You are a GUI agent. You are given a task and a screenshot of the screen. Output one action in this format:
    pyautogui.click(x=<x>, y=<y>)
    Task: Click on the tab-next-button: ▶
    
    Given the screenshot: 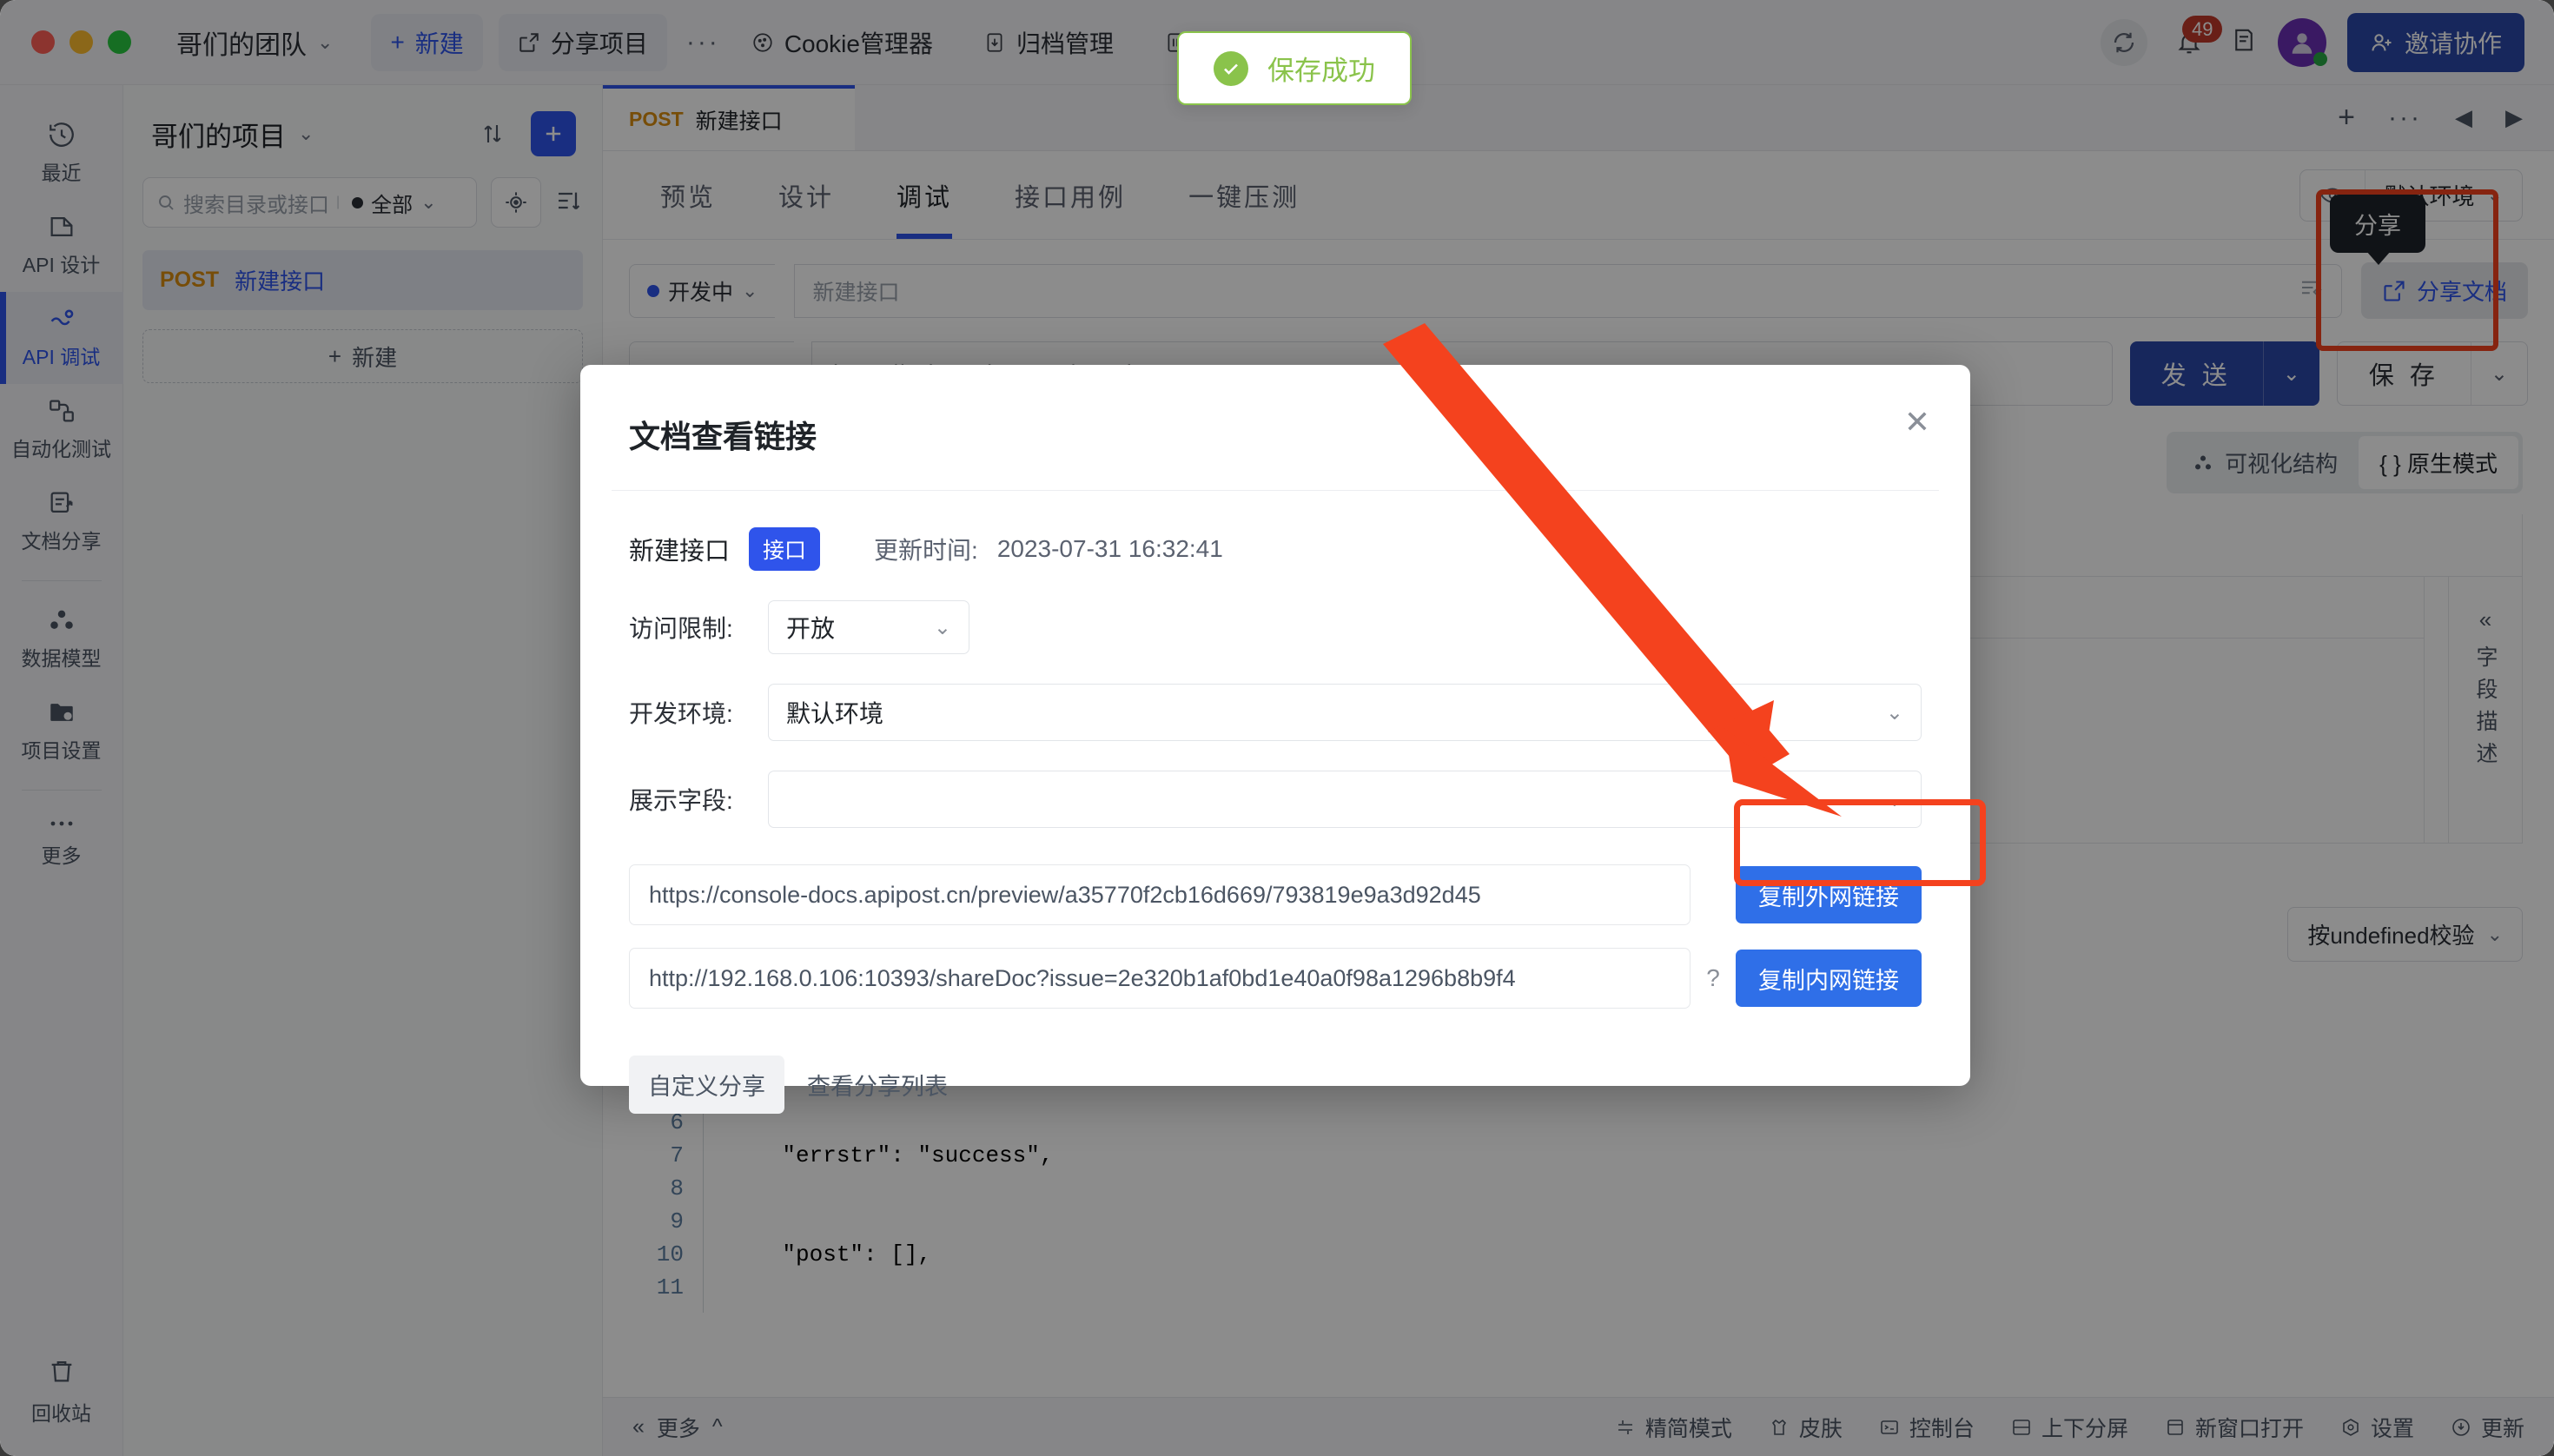 What is the action you would take?
    pyautogui.click(x=2514, y=117)
    